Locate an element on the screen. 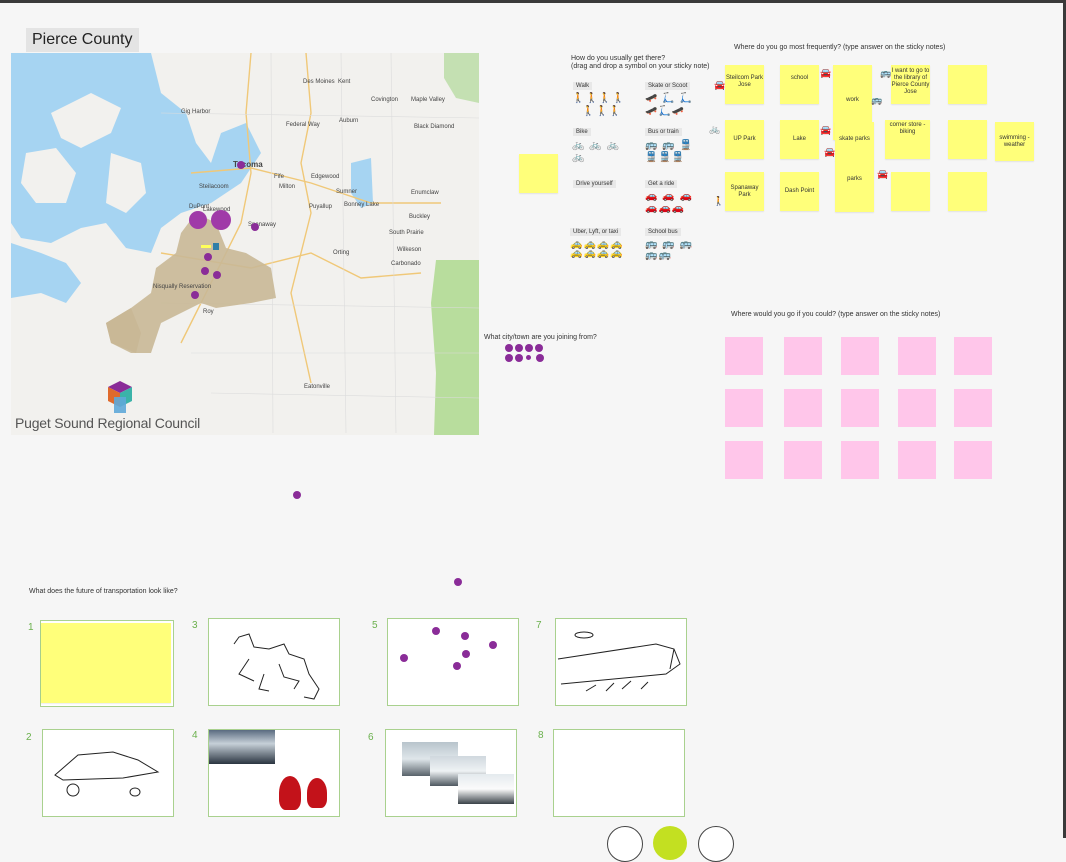  drawing-sketch is located at coordinates (107, 774).